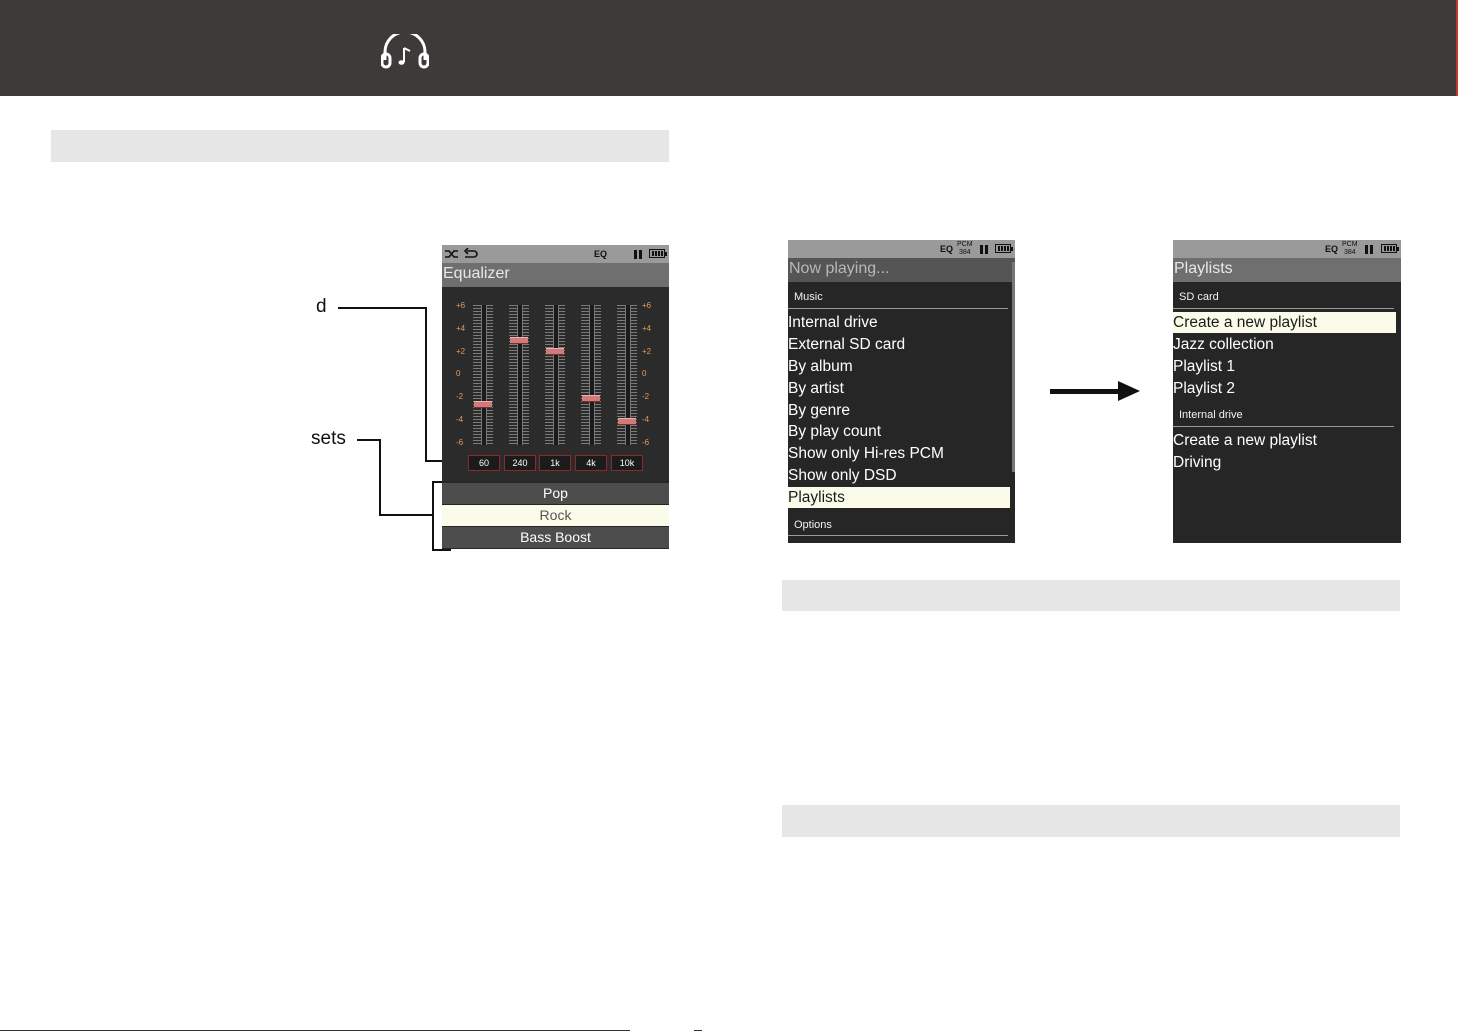 The height and width of the screenshot is (1033, 1458). Describe the element at coordinates (1284, 322) in the screenshot. I see `playlist-item-create-sd: Create a new playlist` at that location.